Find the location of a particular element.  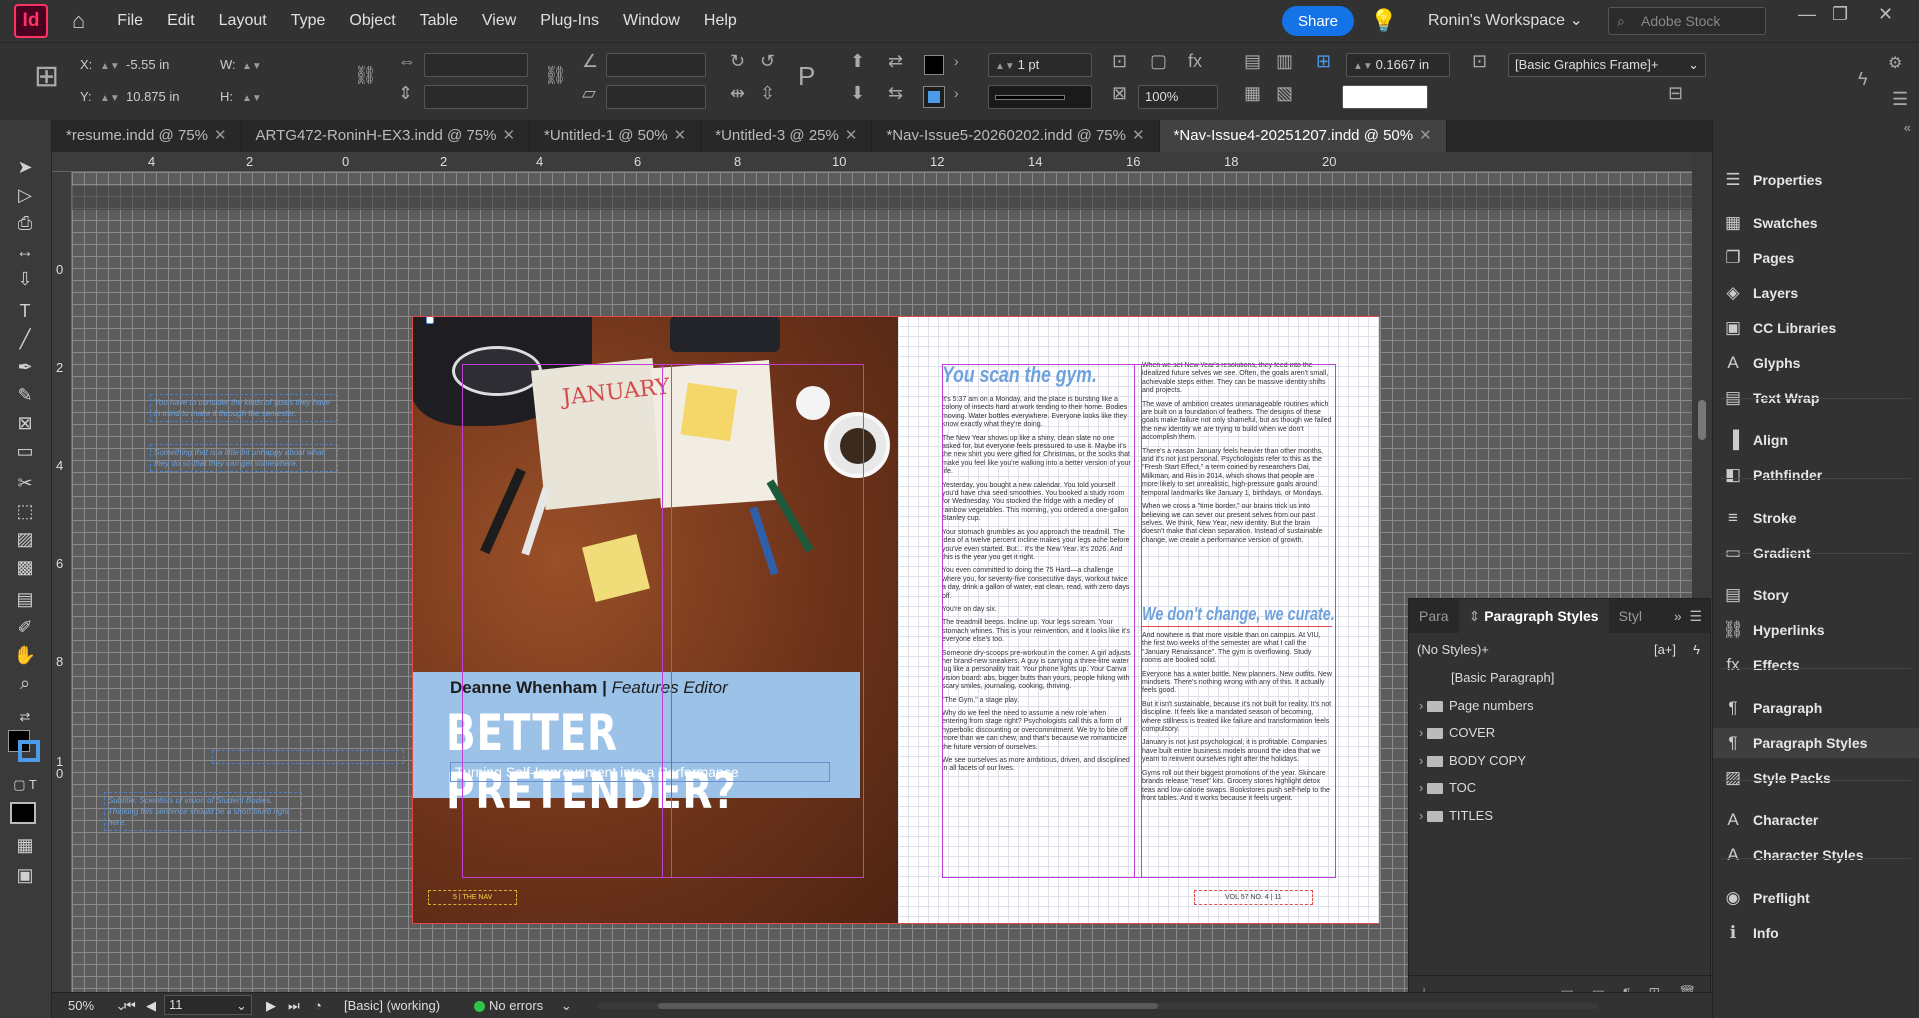

note-tool-icon: ▤ is located at coordinates (25, 599).